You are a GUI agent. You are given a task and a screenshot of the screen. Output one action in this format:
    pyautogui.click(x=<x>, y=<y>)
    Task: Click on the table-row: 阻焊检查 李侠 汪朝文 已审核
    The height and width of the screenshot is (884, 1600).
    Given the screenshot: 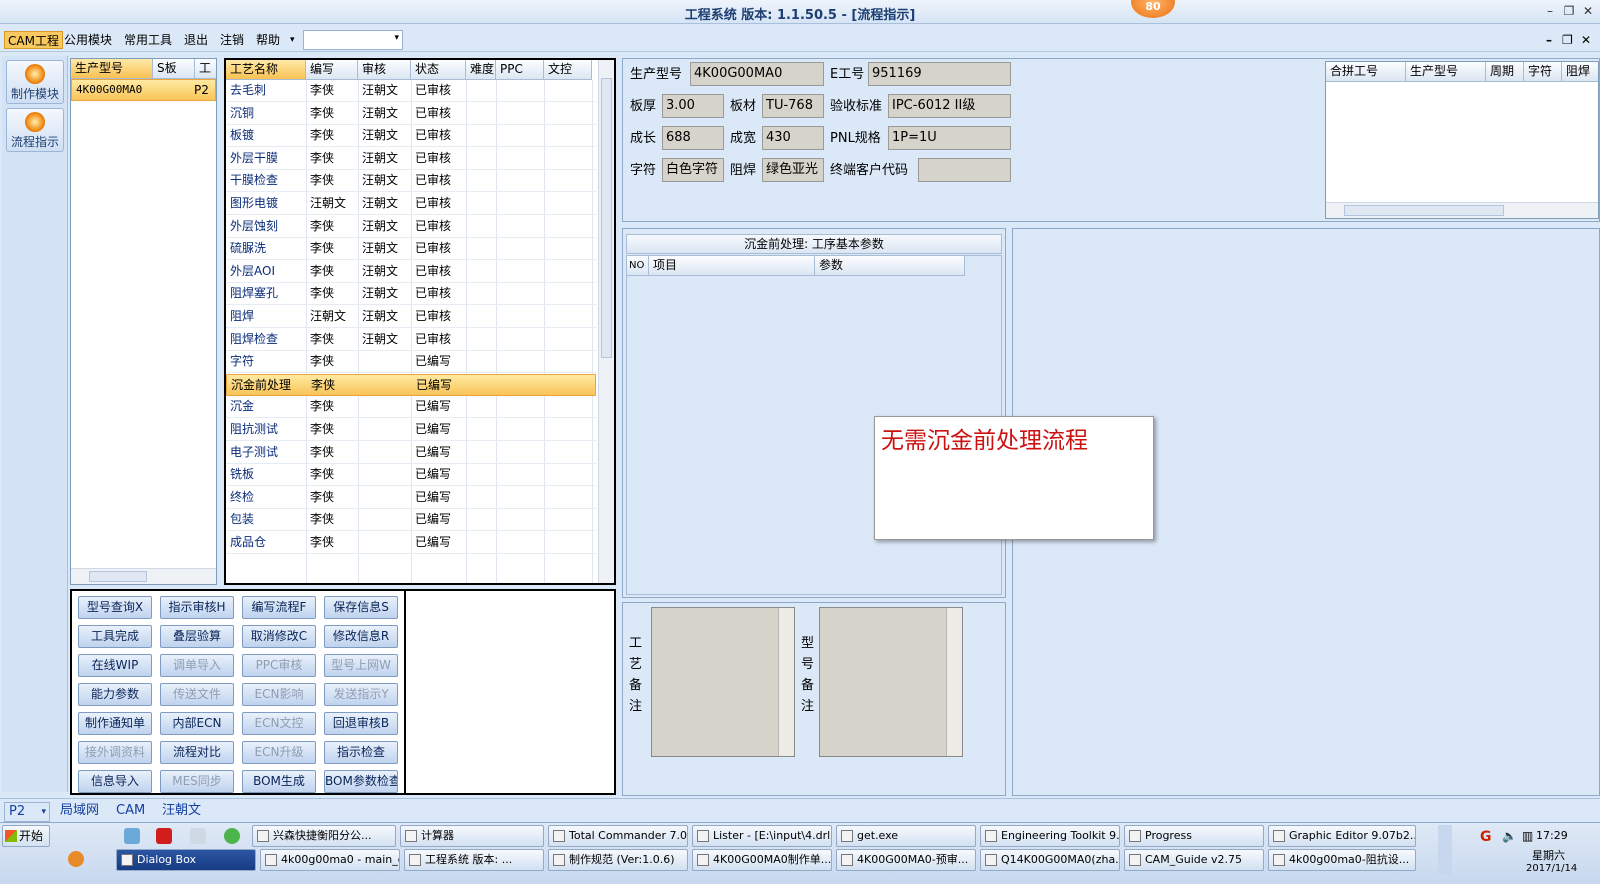 What is the action you would take?
    pyautogui.click(x=411, y=340)
    